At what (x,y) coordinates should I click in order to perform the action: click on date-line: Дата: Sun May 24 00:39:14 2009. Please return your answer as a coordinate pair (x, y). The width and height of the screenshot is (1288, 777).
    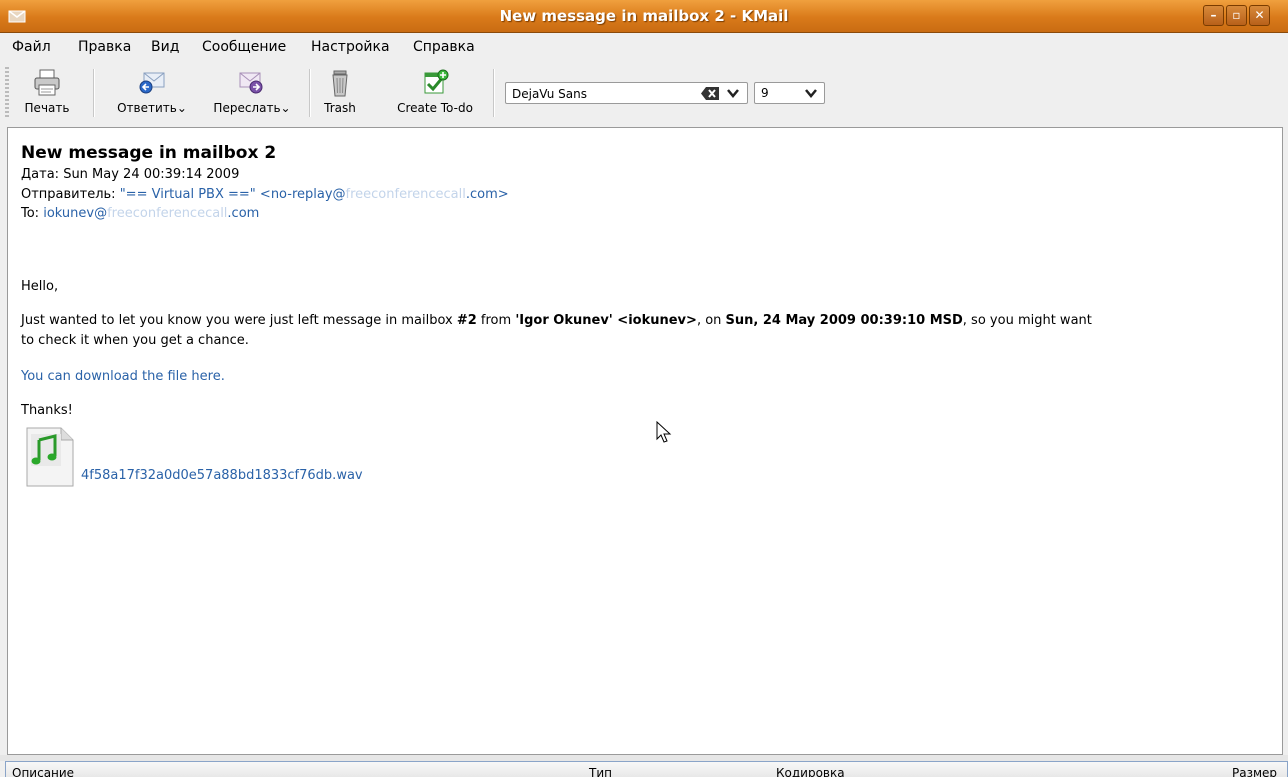
    Looking at the image, I should click on (130, 174).